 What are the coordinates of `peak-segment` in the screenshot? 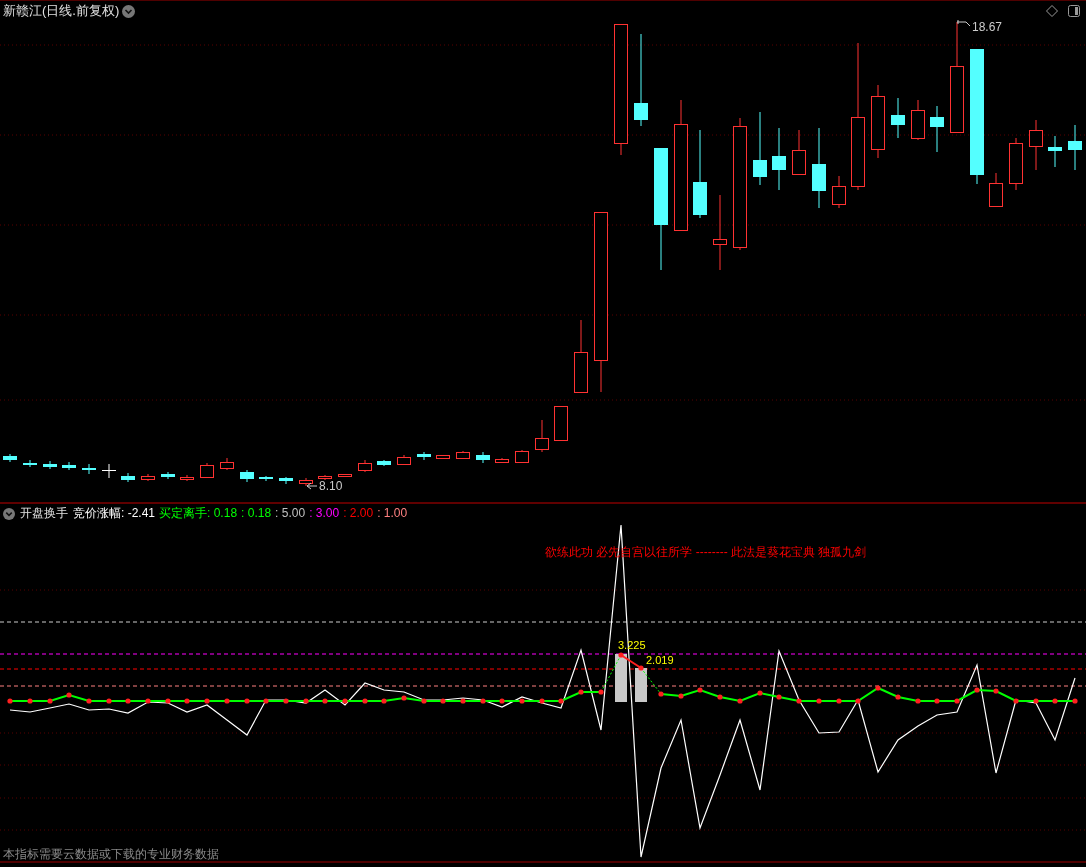 It's located at (631, 661).